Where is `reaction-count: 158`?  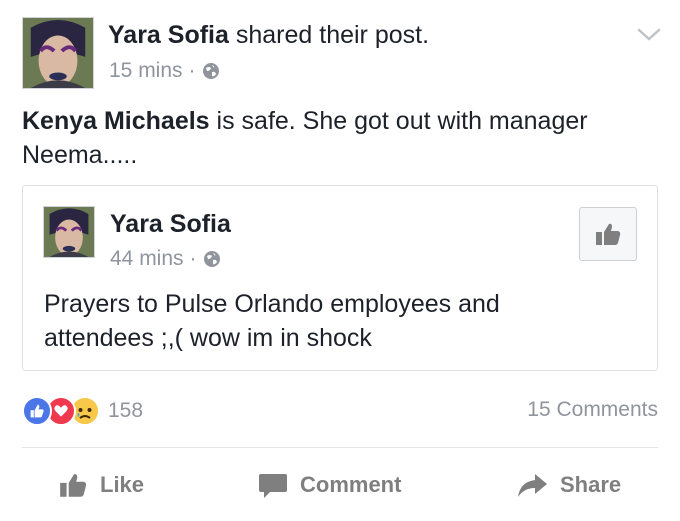 reaction-count: 158 is located at coordinates (126, 410).